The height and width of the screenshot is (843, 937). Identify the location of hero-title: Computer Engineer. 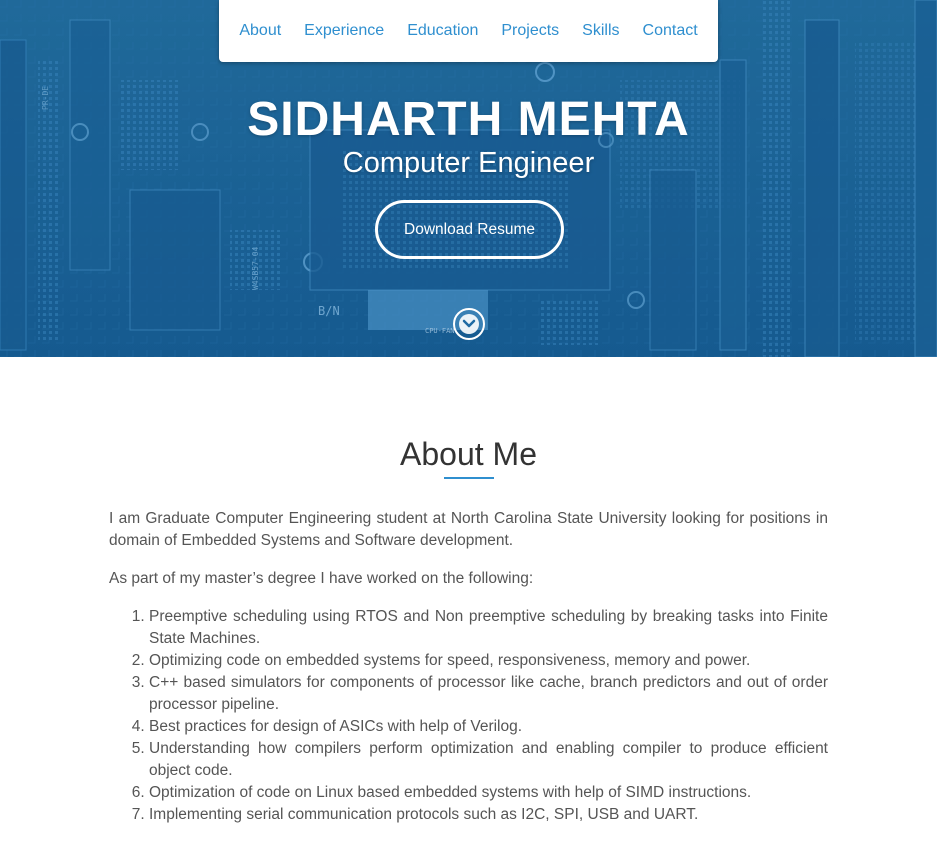
(468, 163).